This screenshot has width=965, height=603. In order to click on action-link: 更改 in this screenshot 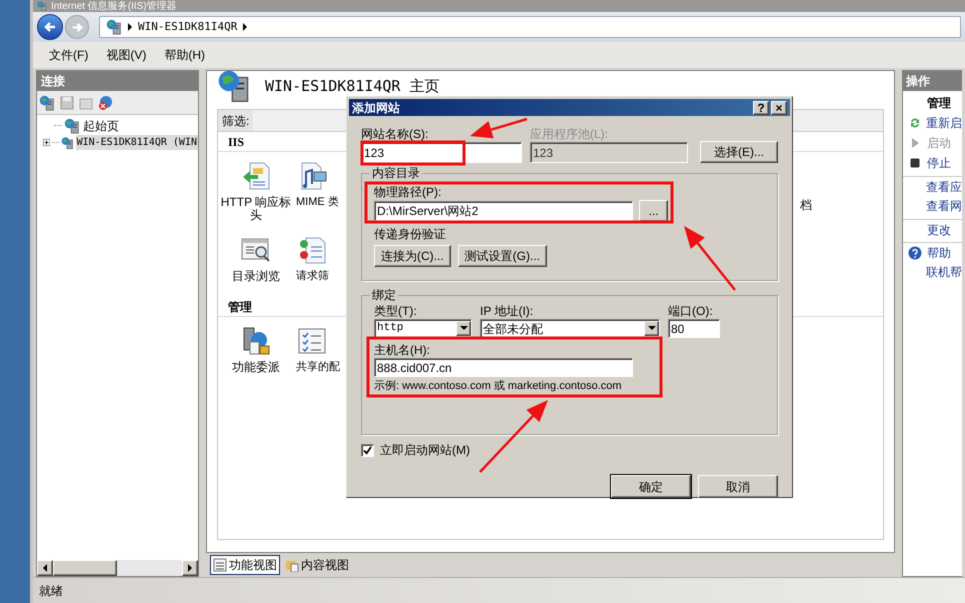, I will do `click(939, 229)`.